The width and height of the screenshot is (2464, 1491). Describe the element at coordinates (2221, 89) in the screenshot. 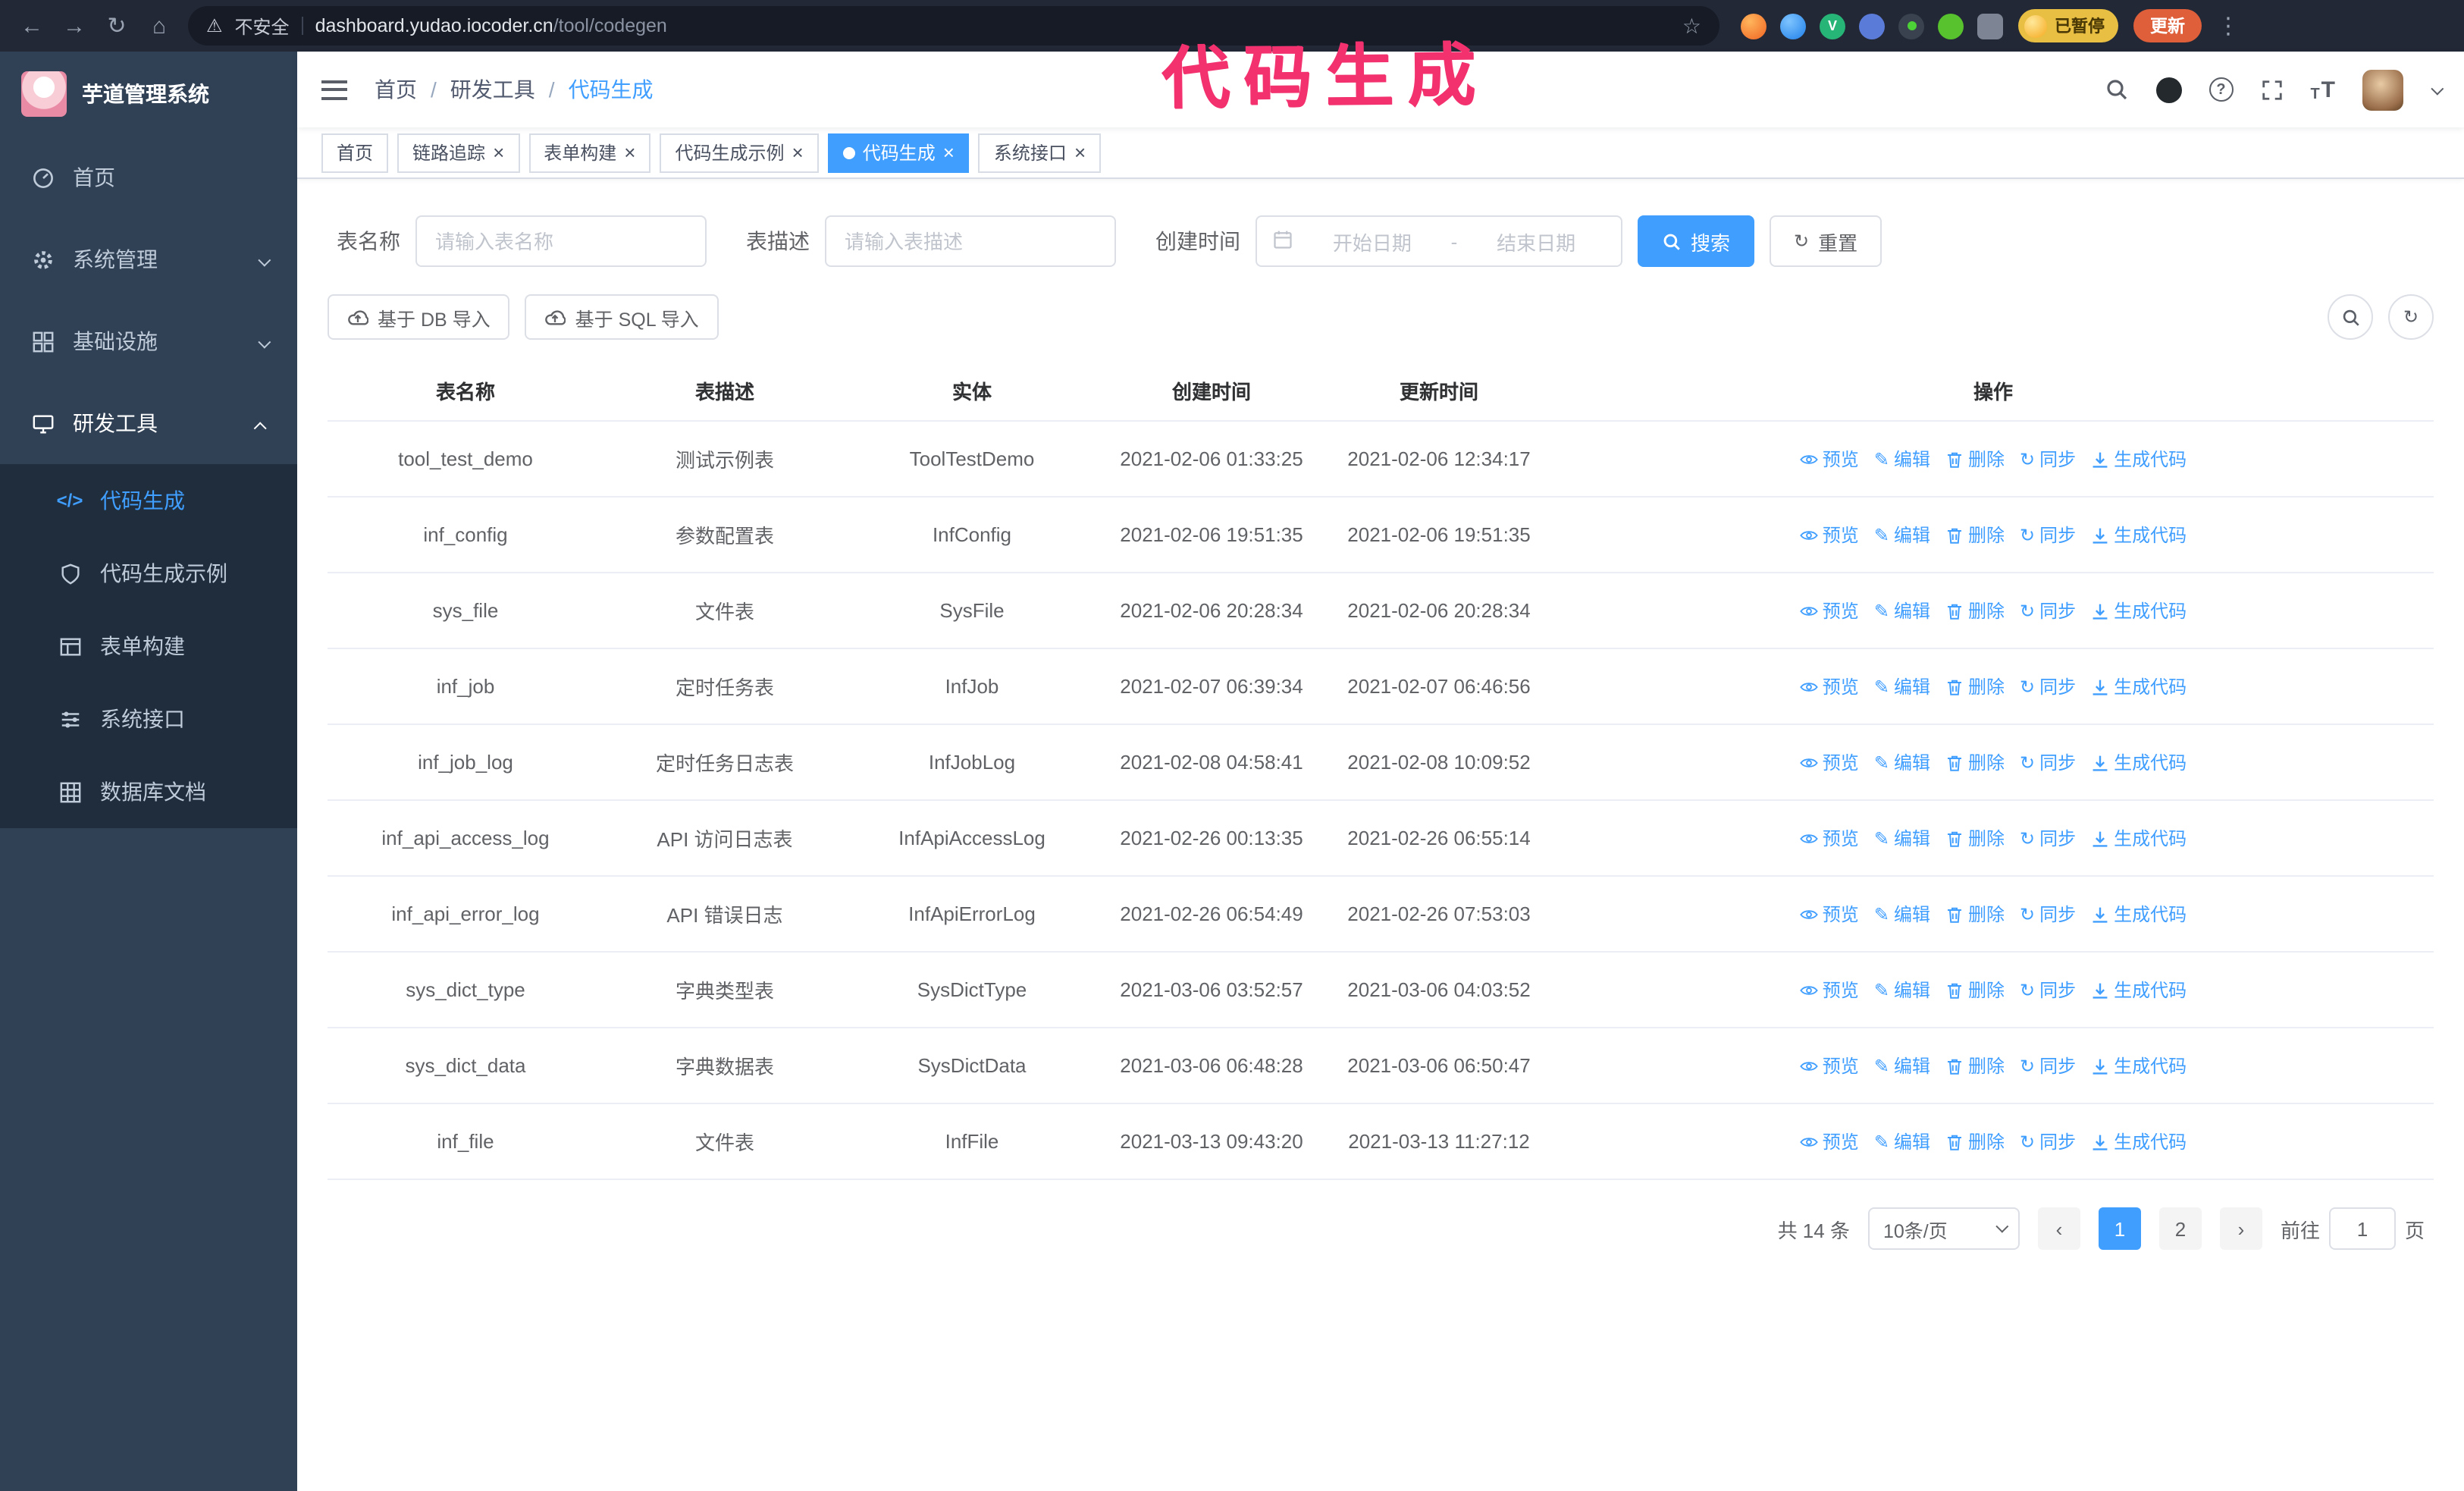

I see `help-icon: ?` at that location.